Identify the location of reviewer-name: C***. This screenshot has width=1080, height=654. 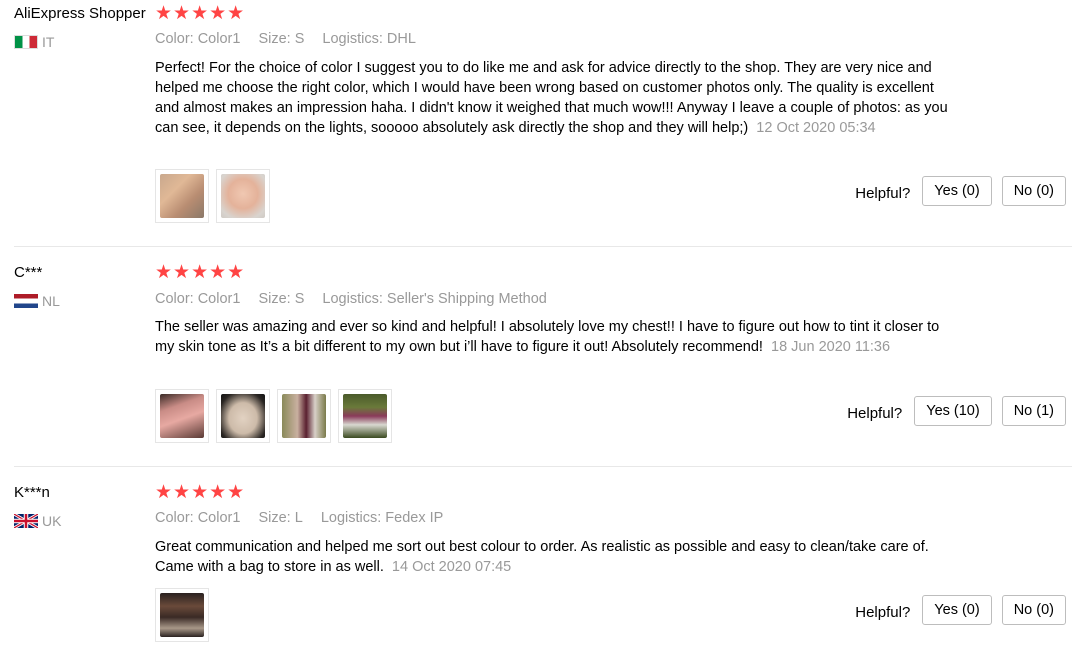
(28, 272).